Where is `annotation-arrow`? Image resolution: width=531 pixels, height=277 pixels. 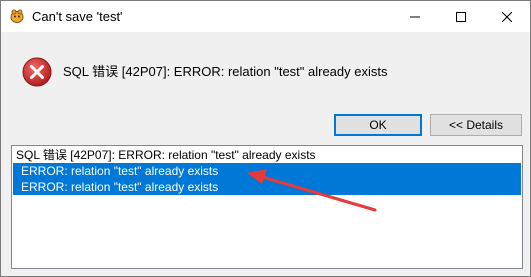 annotation-arrow is located at coordinates (312, 190).